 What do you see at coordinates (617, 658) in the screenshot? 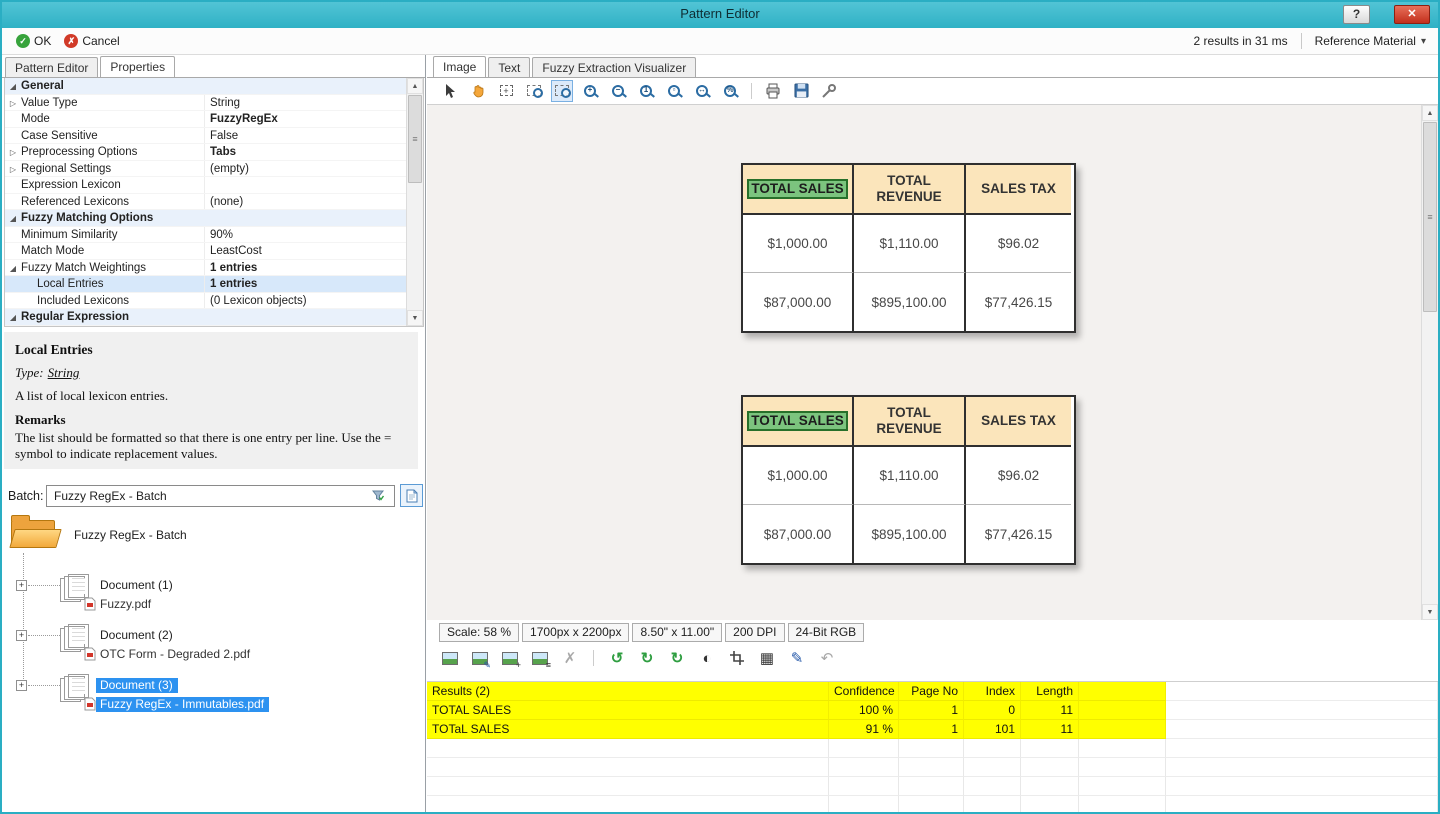
I see `rotate-left-icon: ↺` at bounding box center [617, 658].